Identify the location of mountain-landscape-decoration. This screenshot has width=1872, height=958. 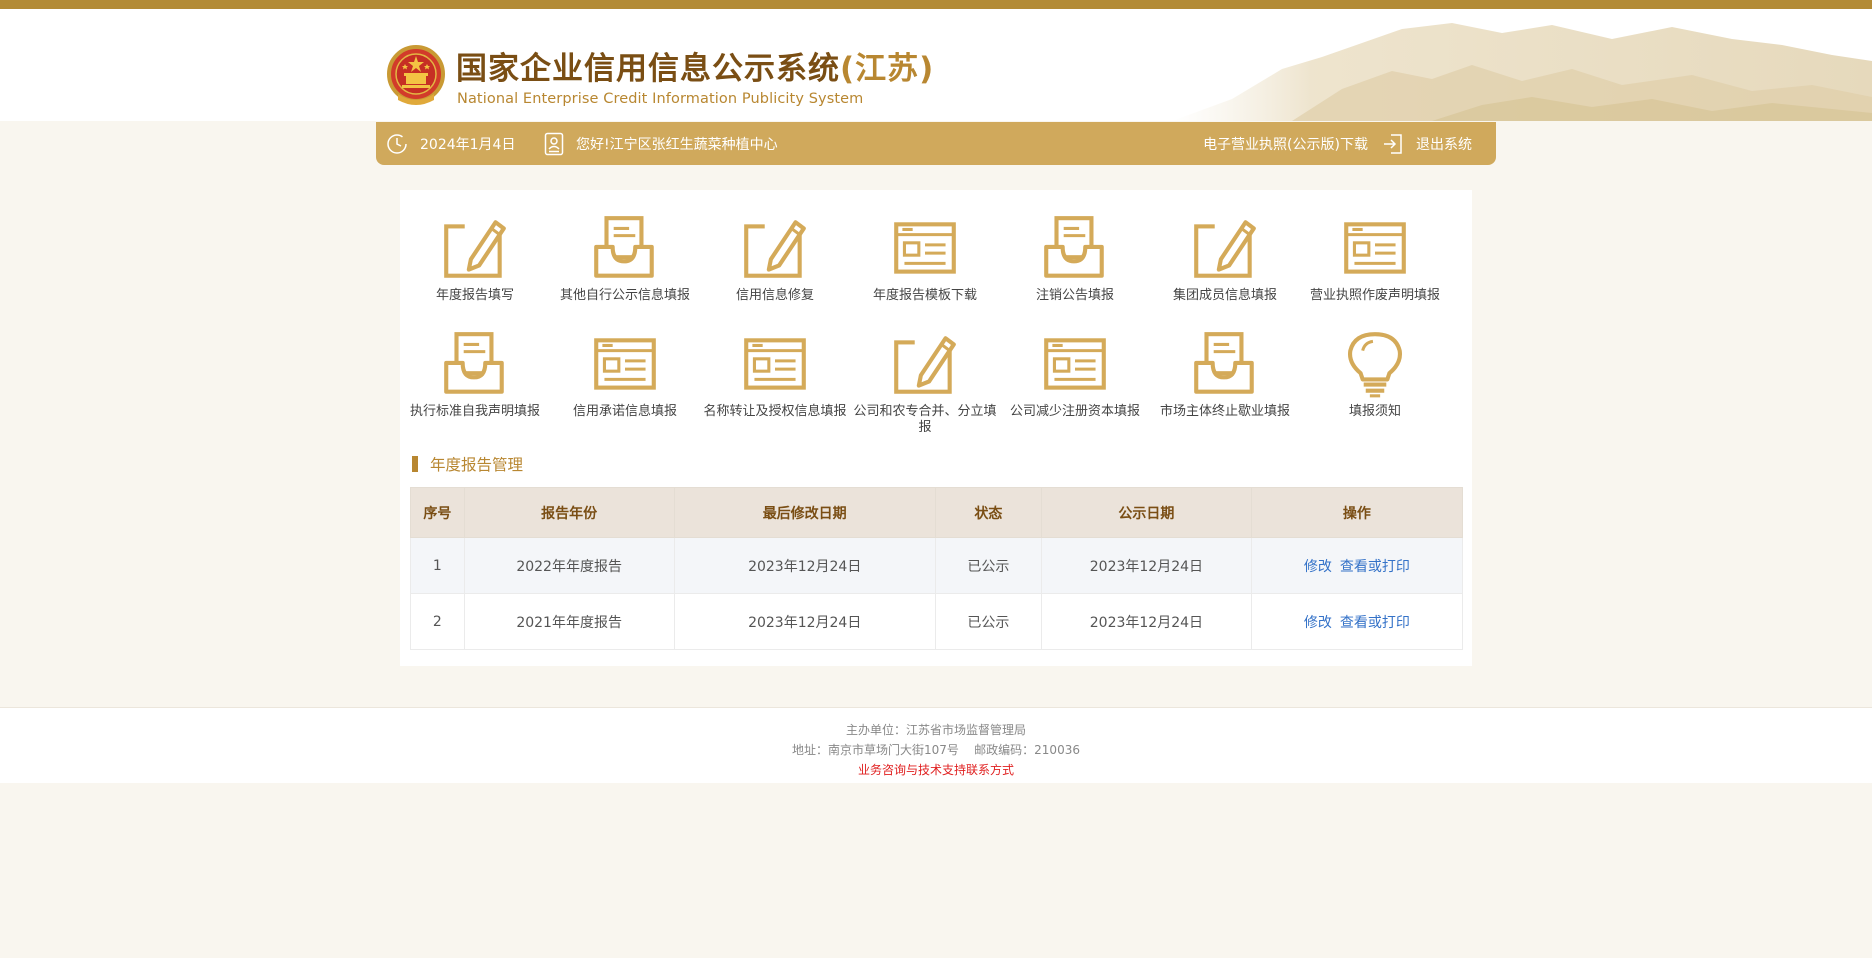
(1522, 72).